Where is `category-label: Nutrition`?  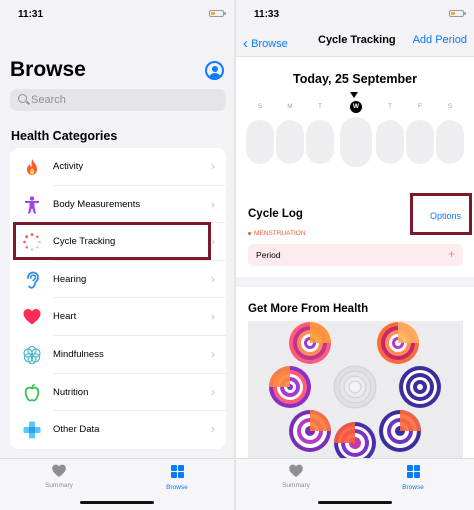
category-label: Nutrition is located at coordinates (71, 392).